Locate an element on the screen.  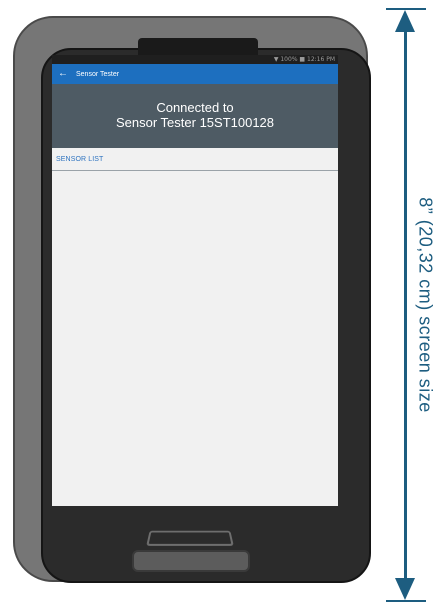
header-line-1: Connected to is located at coordinates (195, 107).